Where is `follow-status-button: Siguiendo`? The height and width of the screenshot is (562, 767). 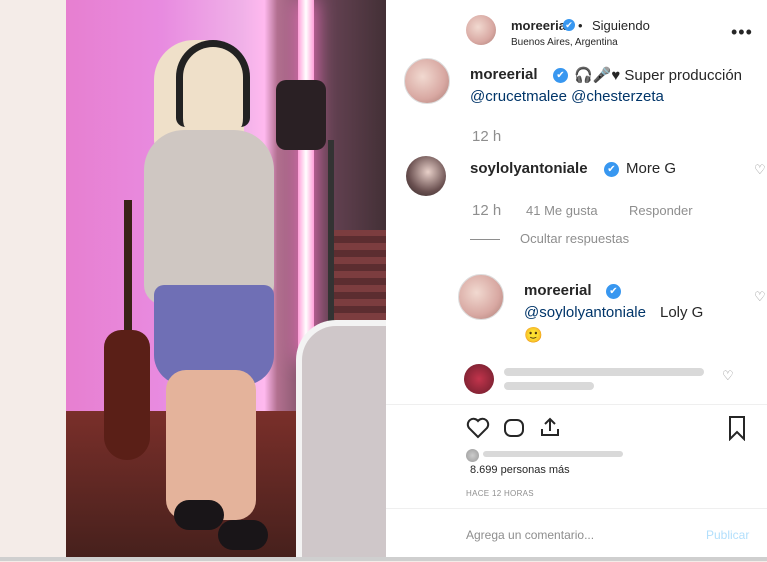
follow-status-button: Siguiendo is located at coordinates (621, 25).